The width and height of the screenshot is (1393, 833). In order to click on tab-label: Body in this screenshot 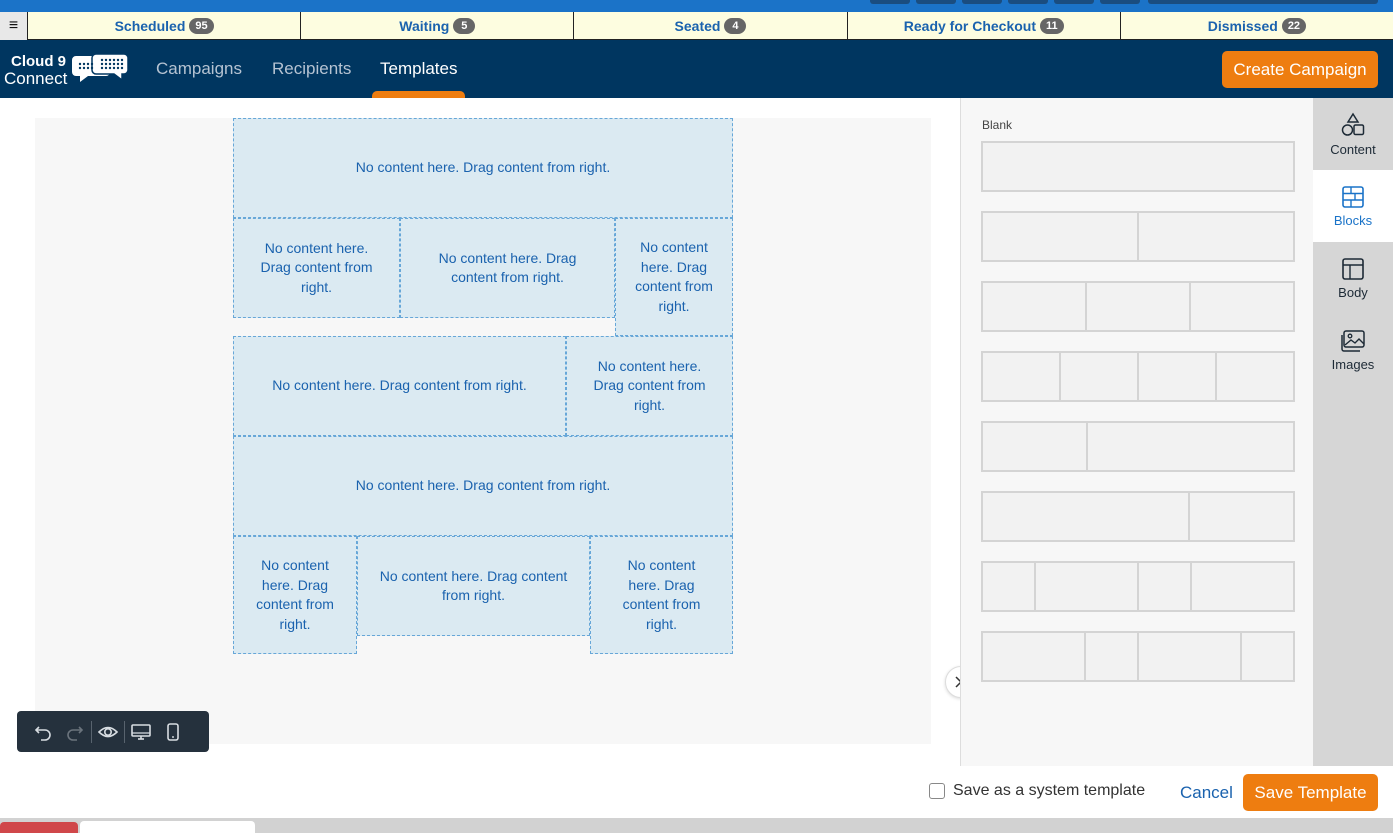, I will do `click(1353, 292)`.